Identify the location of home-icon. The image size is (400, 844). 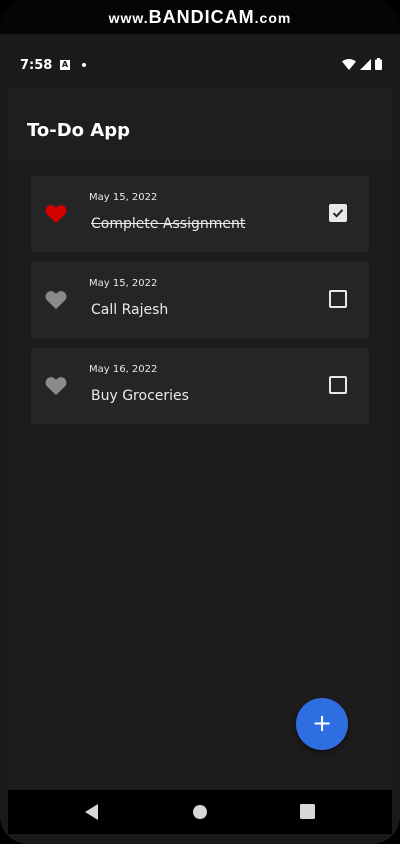
(200, 812).